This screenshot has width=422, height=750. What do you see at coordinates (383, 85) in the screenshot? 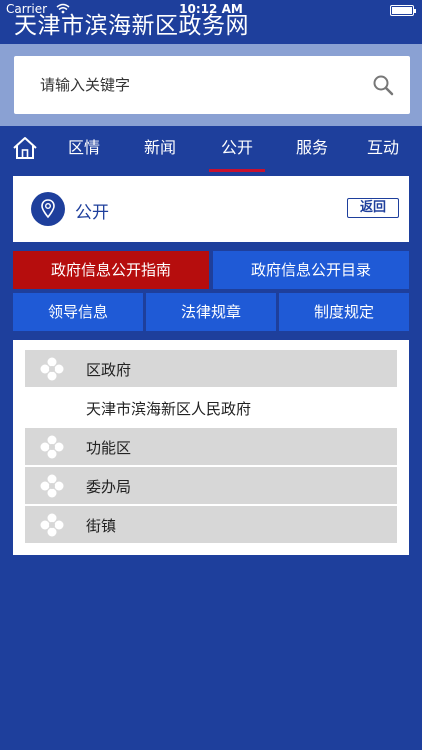
I see `search-icon` at bounding box center [383, 85].